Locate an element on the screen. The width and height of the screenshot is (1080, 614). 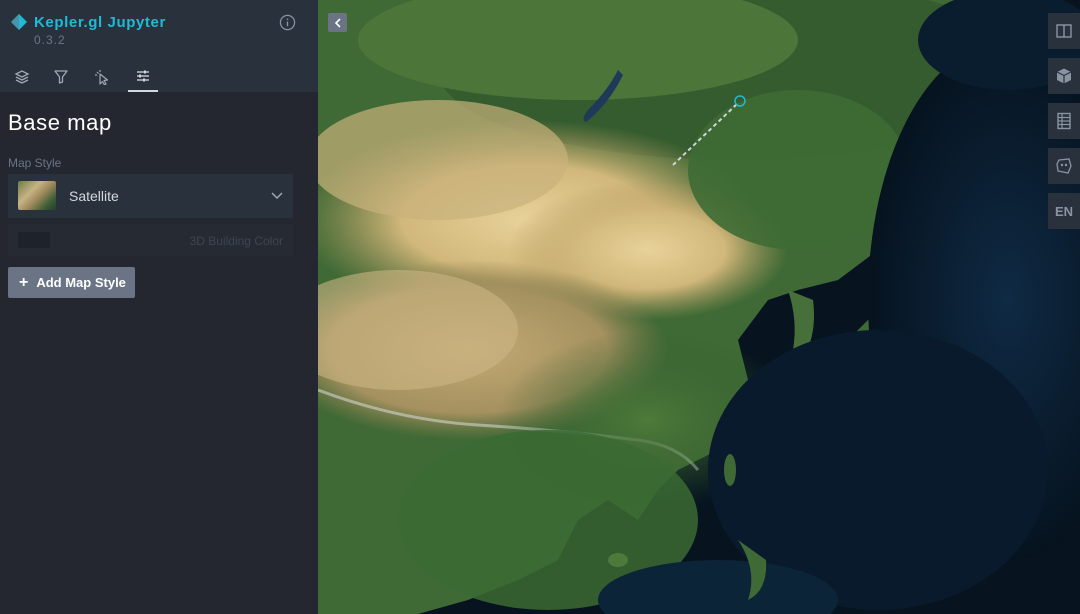
collapse-panel-button is located at coordinates (337, 22).